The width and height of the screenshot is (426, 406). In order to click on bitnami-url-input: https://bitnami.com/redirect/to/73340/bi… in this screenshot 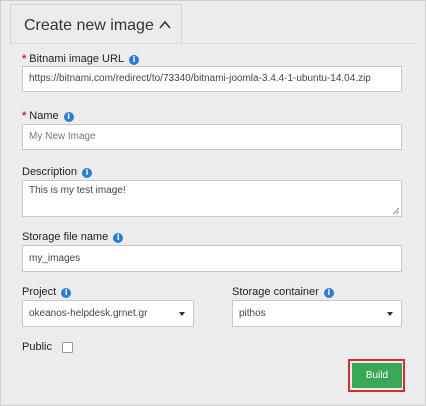, I will do `click(212, 79)`.